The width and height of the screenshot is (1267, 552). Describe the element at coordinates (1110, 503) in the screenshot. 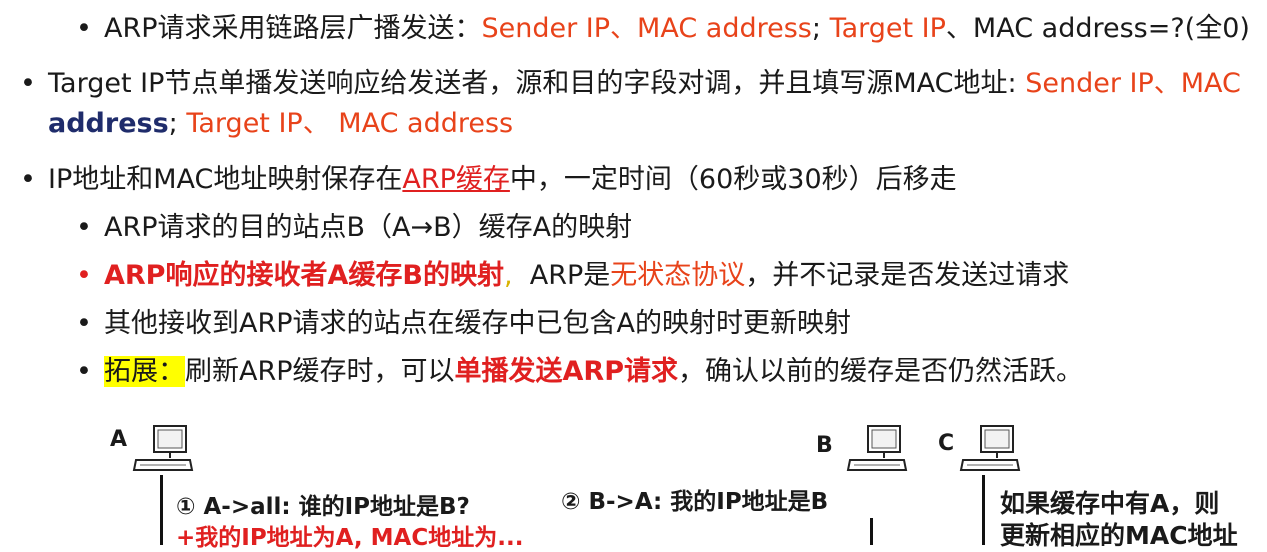

I see `cache-note-line1: 如果缓存中有A，则` at that location.